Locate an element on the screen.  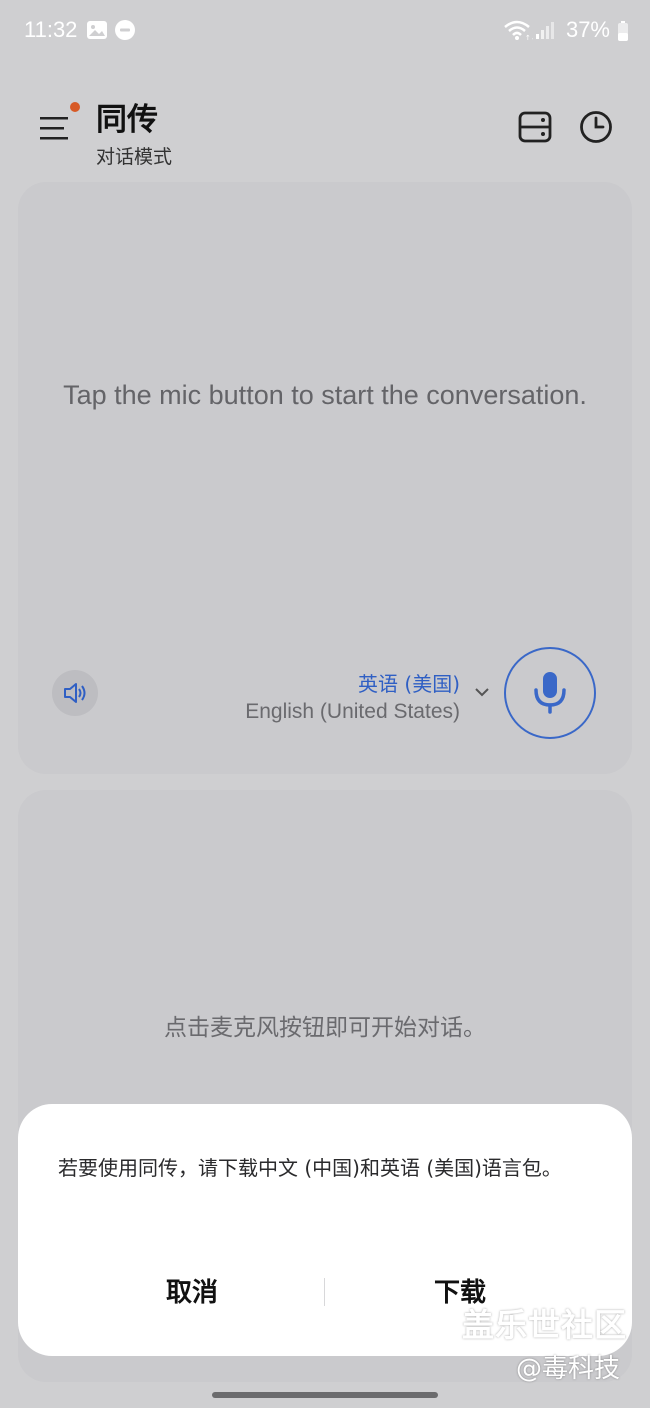
wifi-icon: ↑↓ is located at coordinates (520, 31).